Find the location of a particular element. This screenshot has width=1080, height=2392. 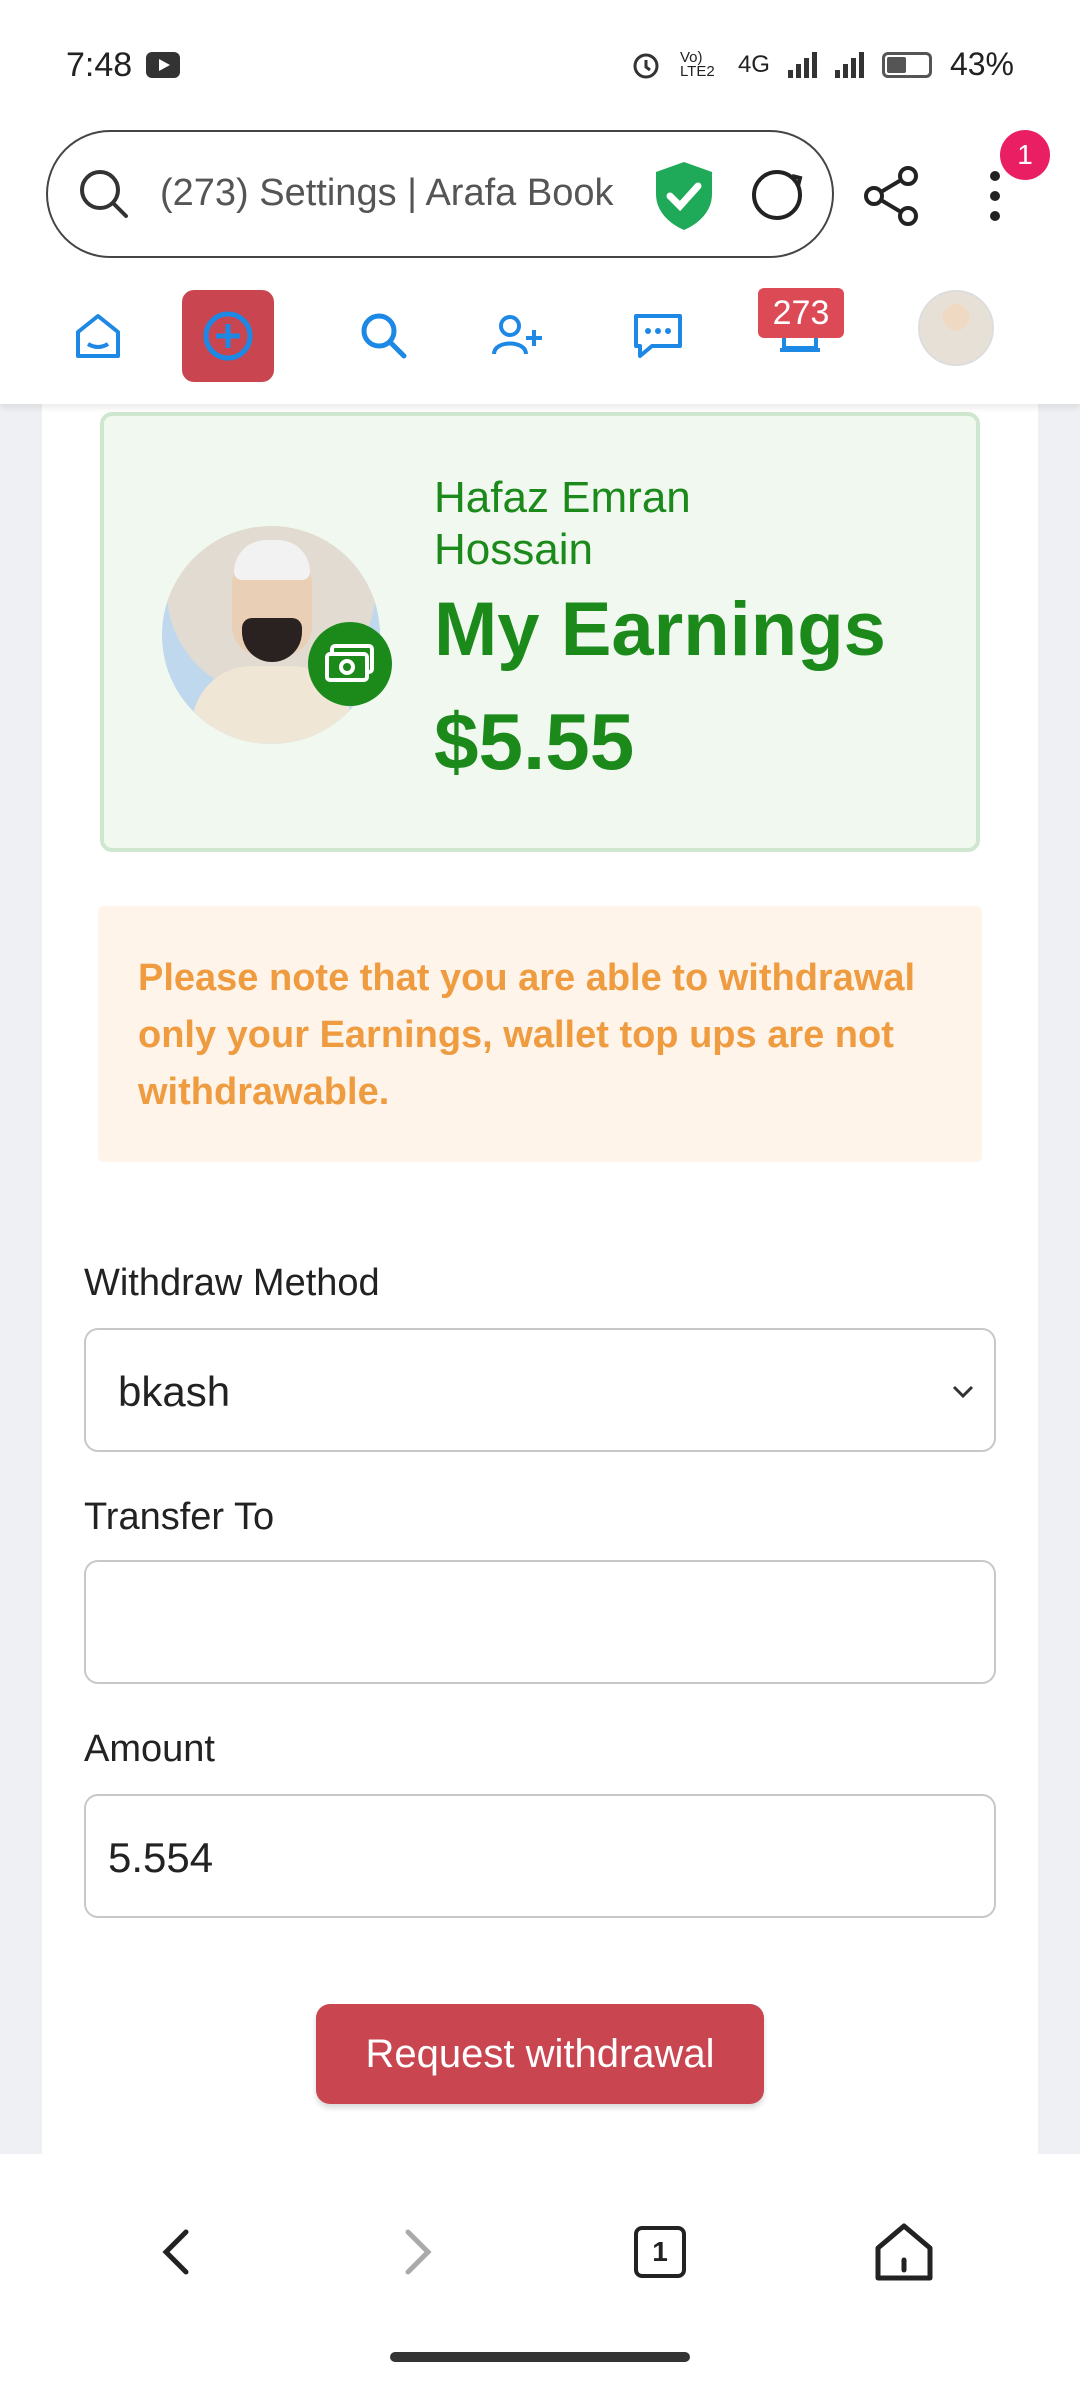

menu-badge: 1 is located at coordinates (1025, 155).